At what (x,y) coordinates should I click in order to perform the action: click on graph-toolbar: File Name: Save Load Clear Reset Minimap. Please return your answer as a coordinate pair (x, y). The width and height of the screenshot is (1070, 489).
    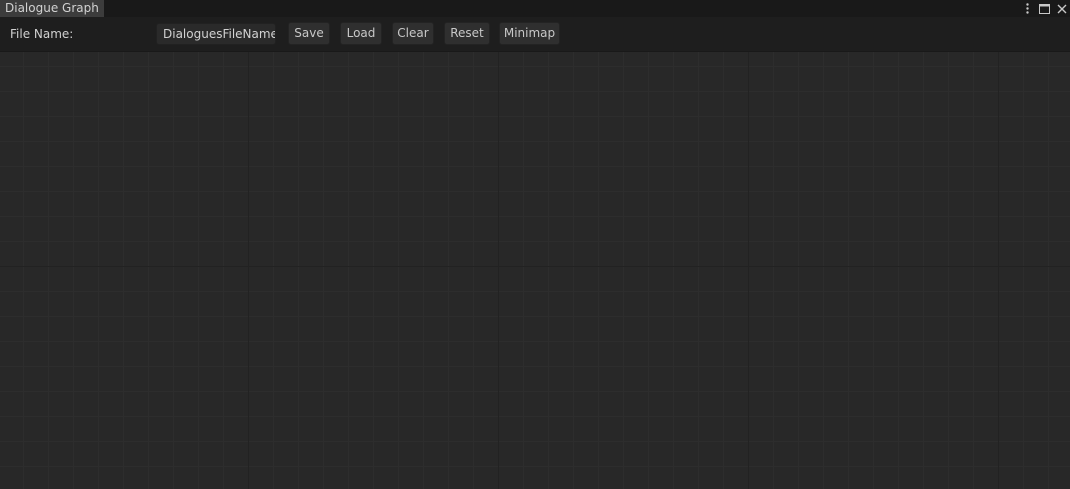
    Looking at the image, I should click on (535, 34).